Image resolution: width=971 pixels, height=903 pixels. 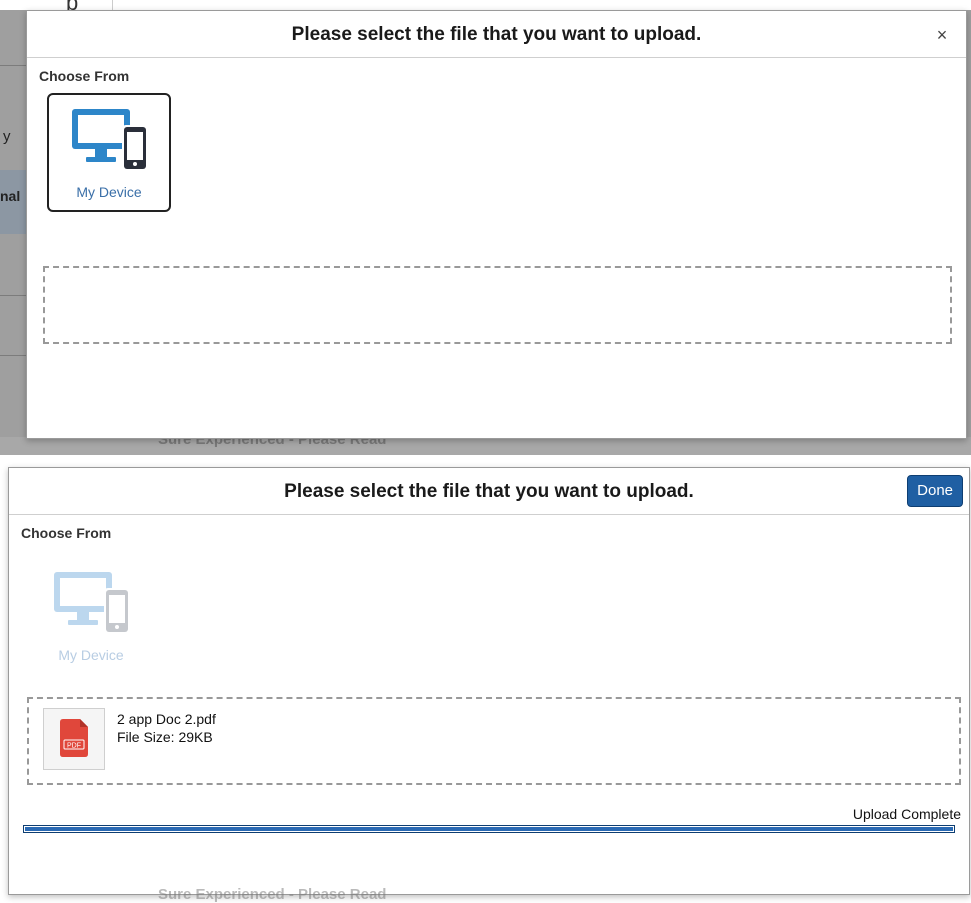 I want to click on done-button: Done, so click(x=935, y=491).